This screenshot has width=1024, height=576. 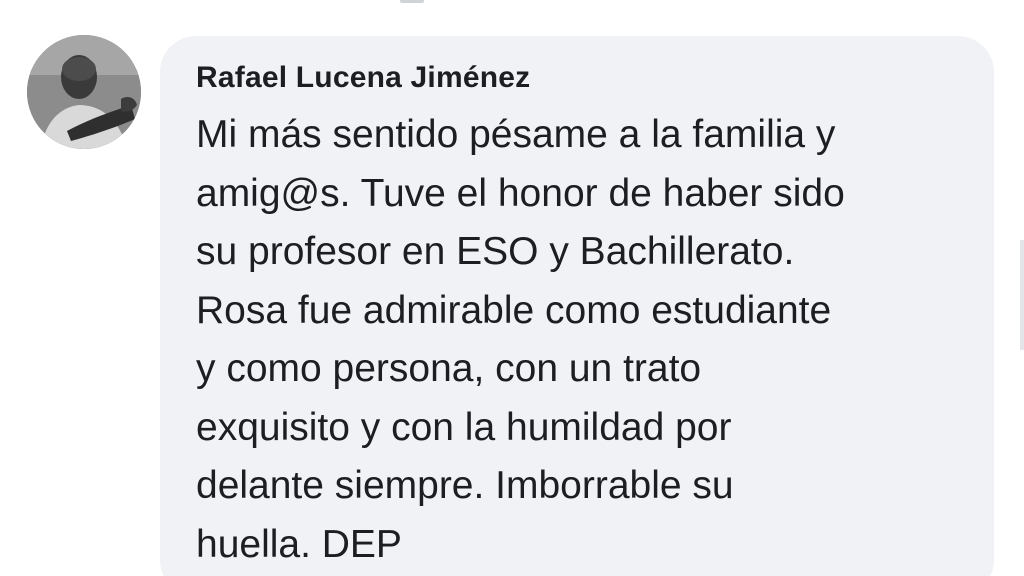 I want to click on comment-text-line: amig@s. Tuve el honor de haber sido, so click(x=520, y=193).